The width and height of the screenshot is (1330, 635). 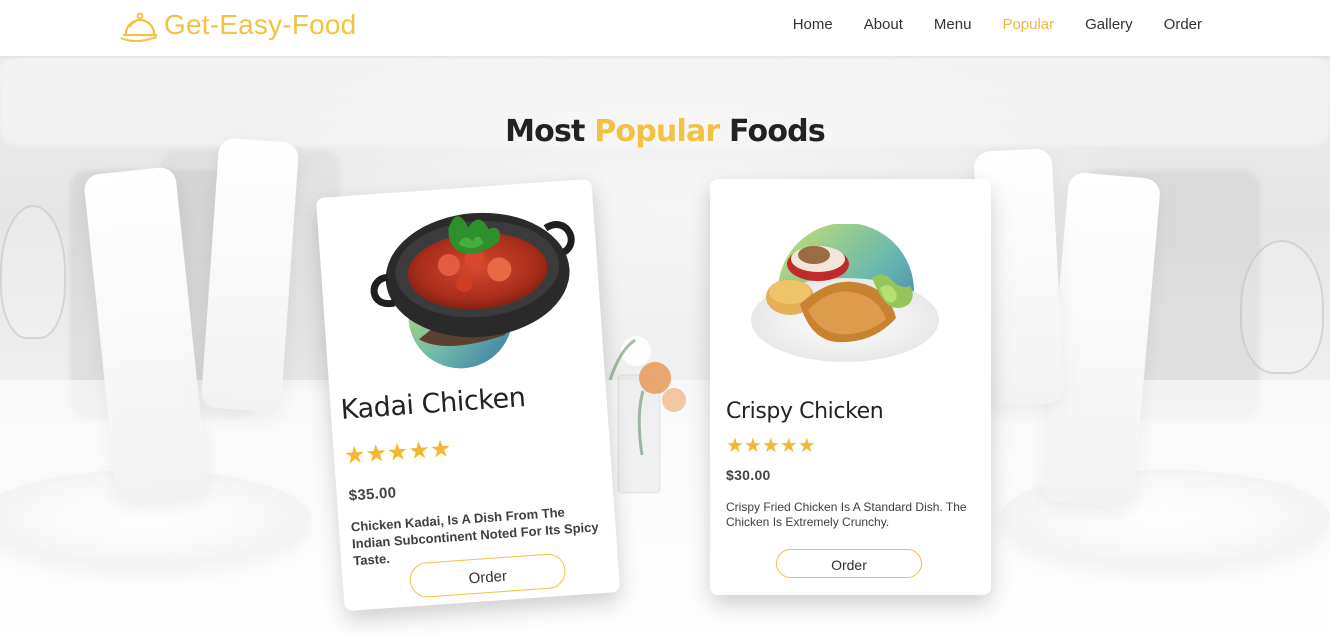 I want to click on order-button: Order, so click(x=849, y=563).